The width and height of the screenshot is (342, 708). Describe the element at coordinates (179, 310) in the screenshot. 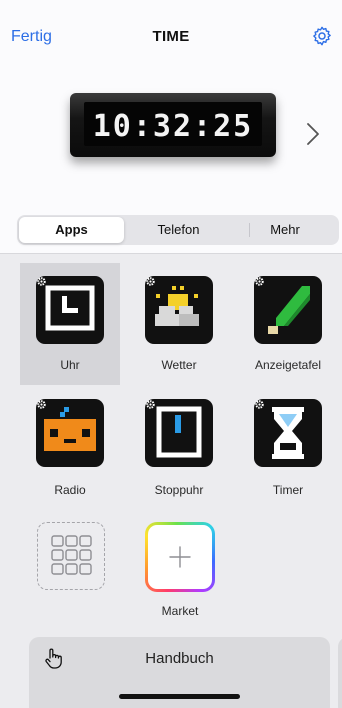

I see `app-tile-wetter` at that location.